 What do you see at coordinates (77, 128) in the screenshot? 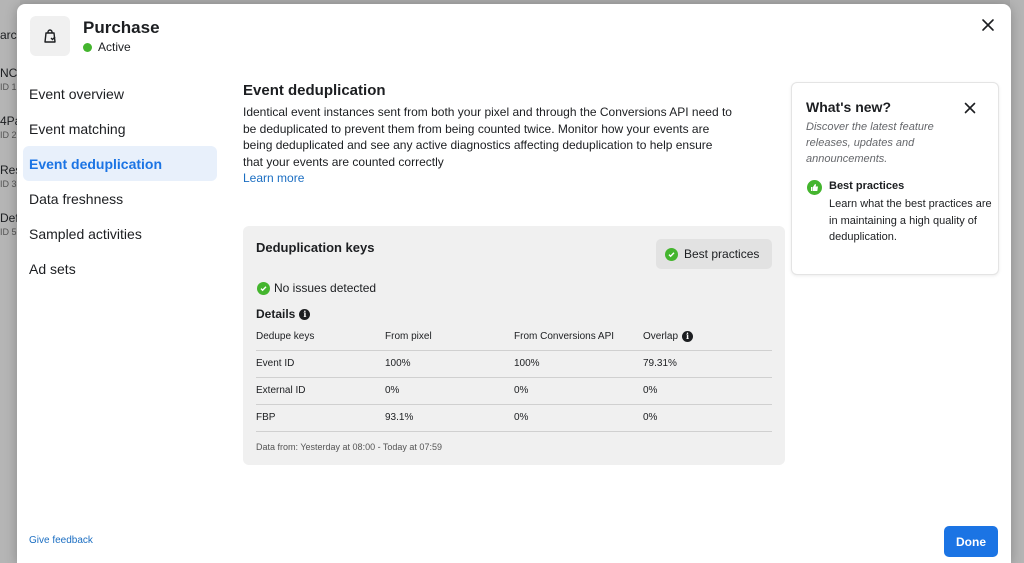
I see `sidebar-item-label: Event matching` at bounding box center [77, 128].